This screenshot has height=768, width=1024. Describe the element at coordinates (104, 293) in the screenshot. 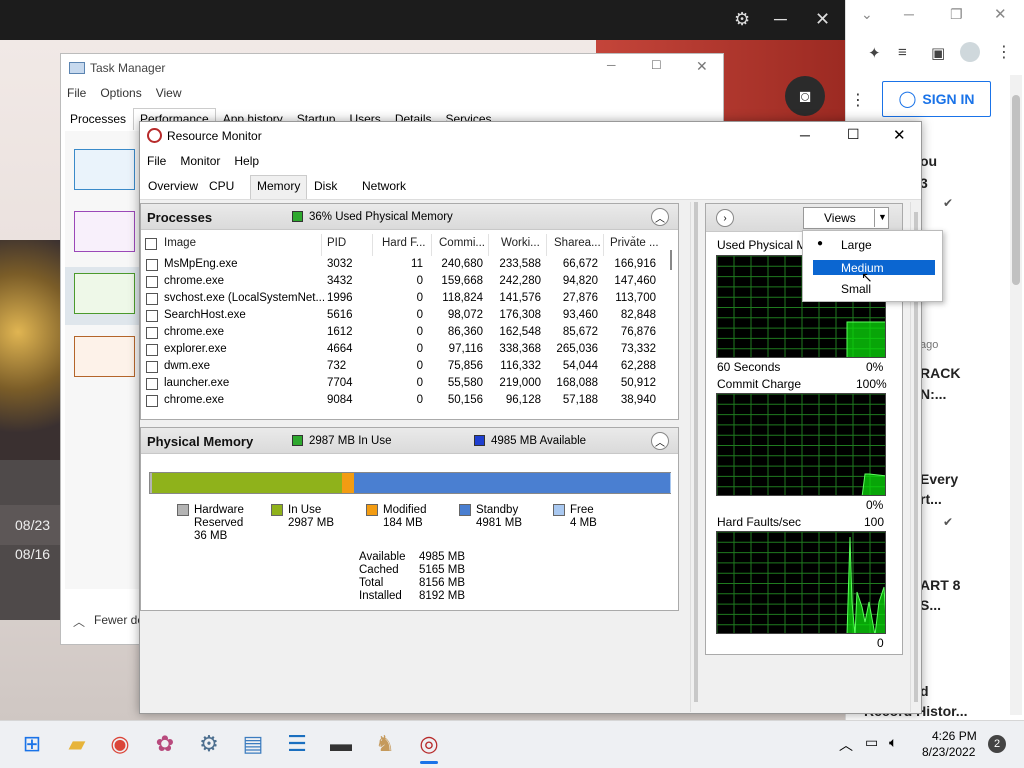

I see `disk-thumbnail` at that location.